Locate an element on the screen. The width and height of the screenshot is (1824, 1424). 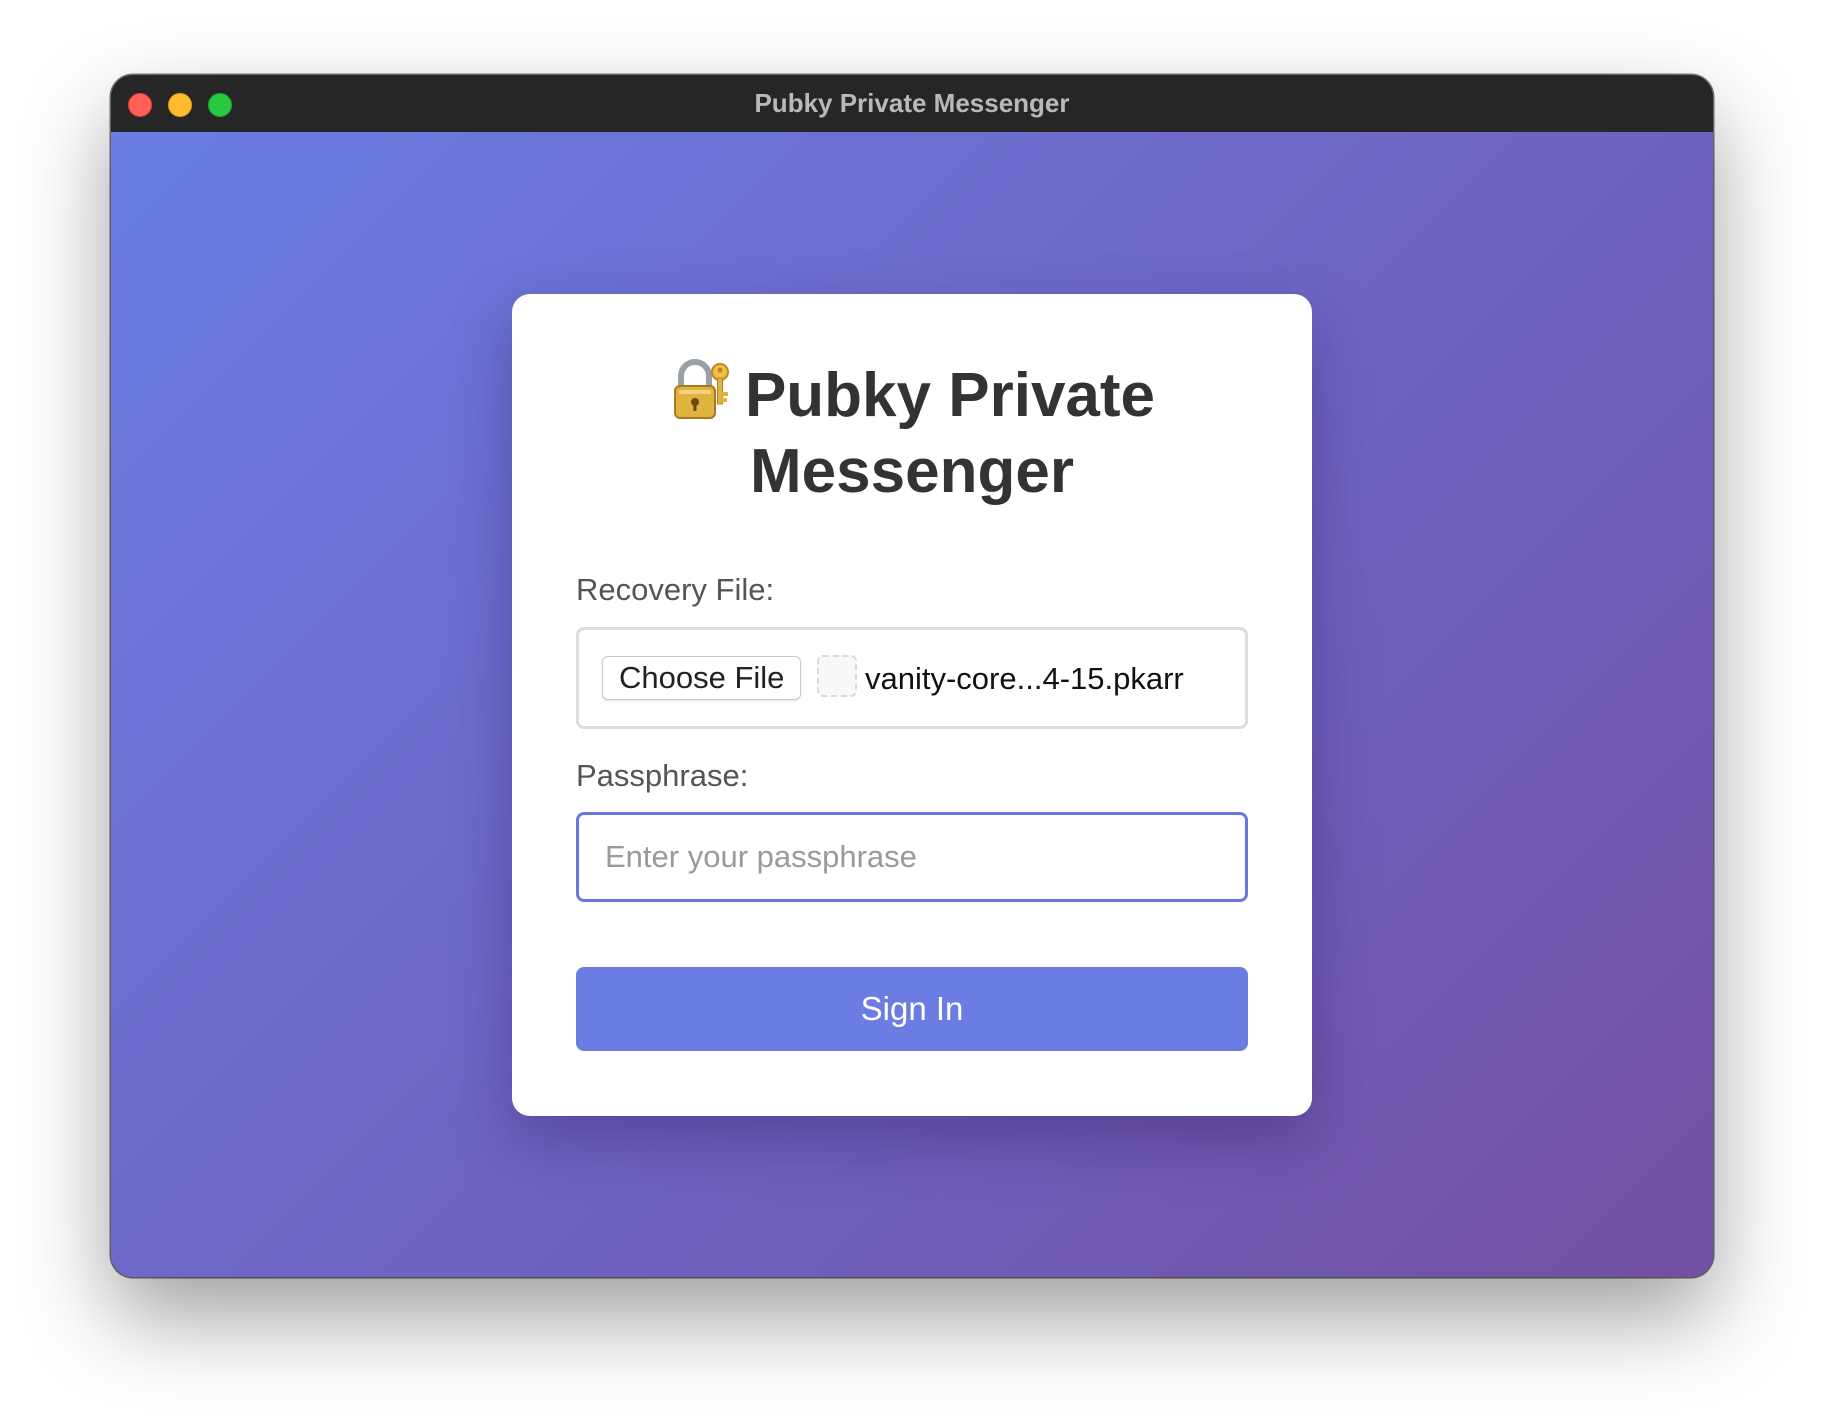
recovery-file-input: Choose File vanity-core...4-15.pkarr is located at coordinates (912, 678).